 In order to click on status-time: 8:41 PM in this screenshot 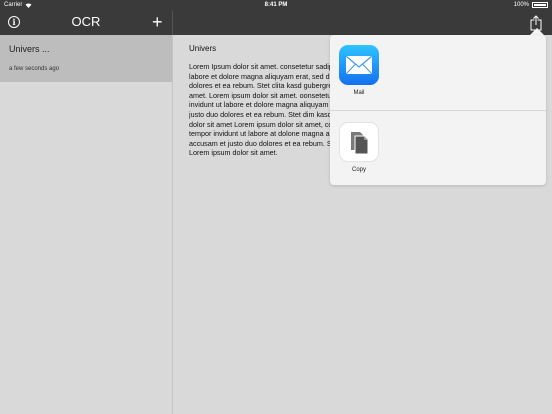, I will do `click(276, 5)`.